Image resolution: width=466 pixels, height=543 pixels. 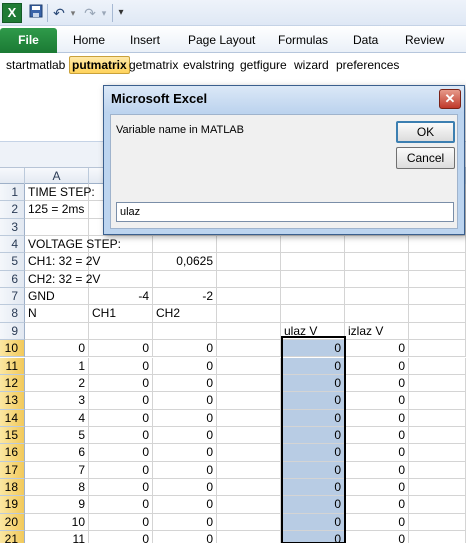 What do you see at coordinates (12, 470) in the screenshot?
I see `row-header: 17` at bounding box center [12, 470].